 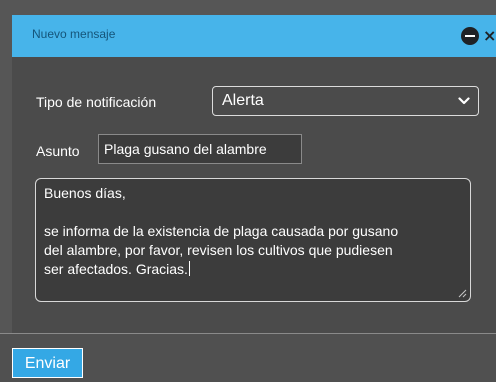 I want to click on subject-label: Asunto, so click(x=58, y=151).